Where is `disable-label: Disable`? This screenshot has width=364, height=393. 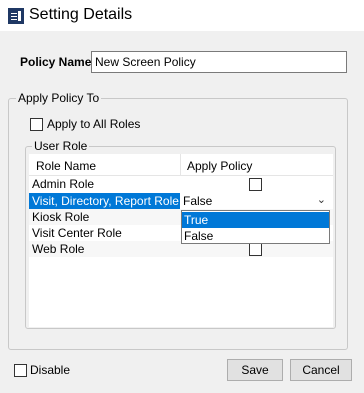
disable-label: Disable is located at coordinates (50, 370).